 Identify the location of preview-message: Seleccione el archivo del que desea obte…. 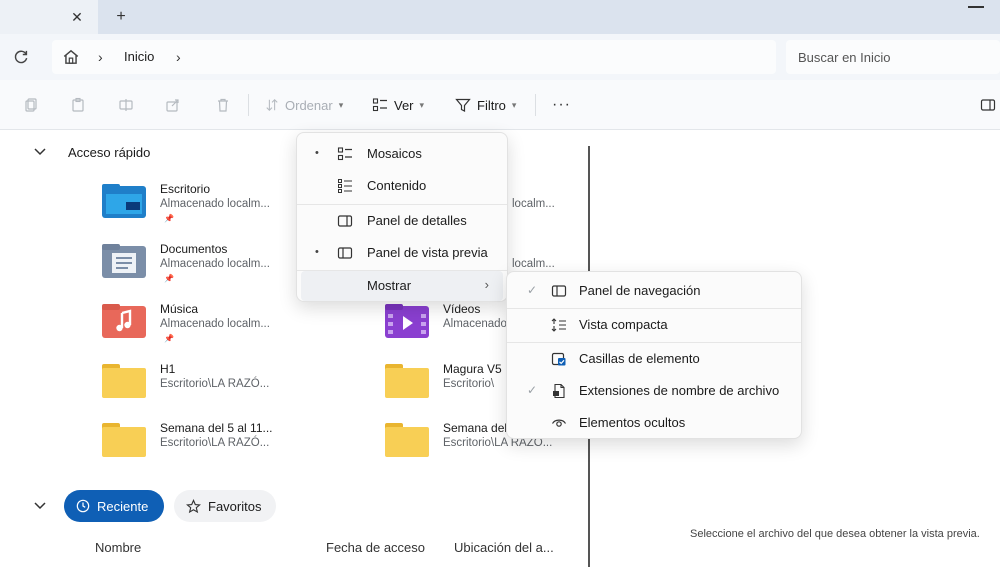
(835, 534).